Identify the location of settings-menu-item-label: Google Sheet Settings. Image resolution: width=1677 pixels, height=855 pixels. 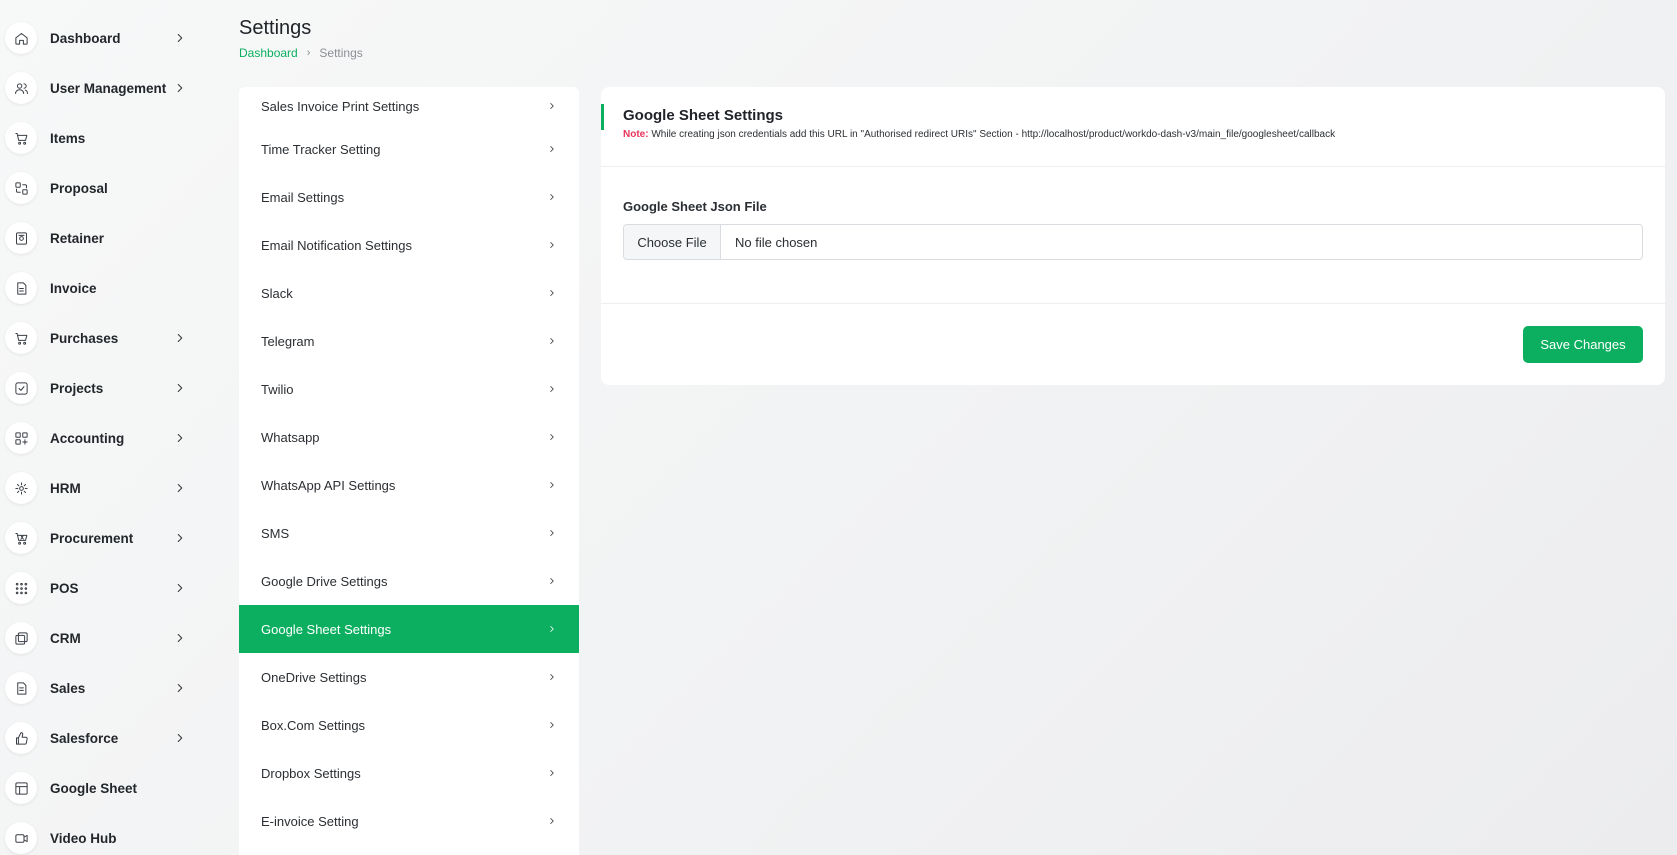
(326, 629).